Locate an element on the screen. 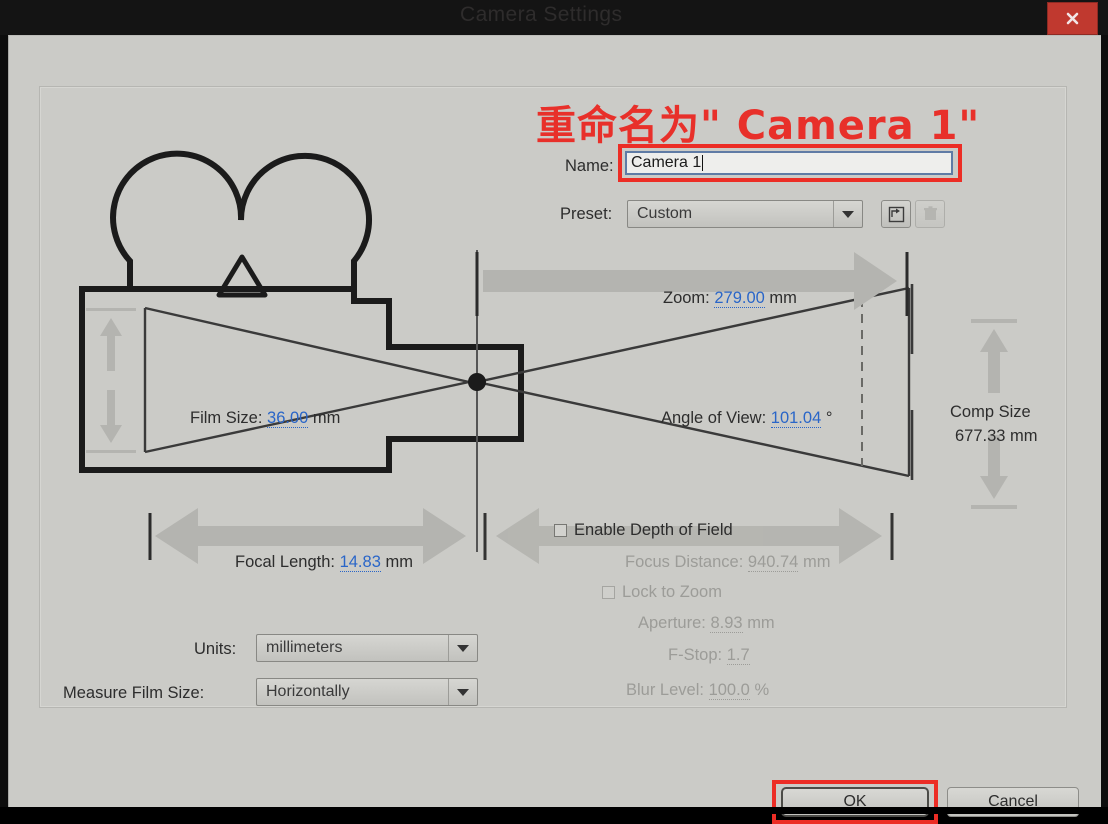 The height and width of the screenshot is (824, 1108). zoom-value: 279.00 is located at coordinates (739, 298).